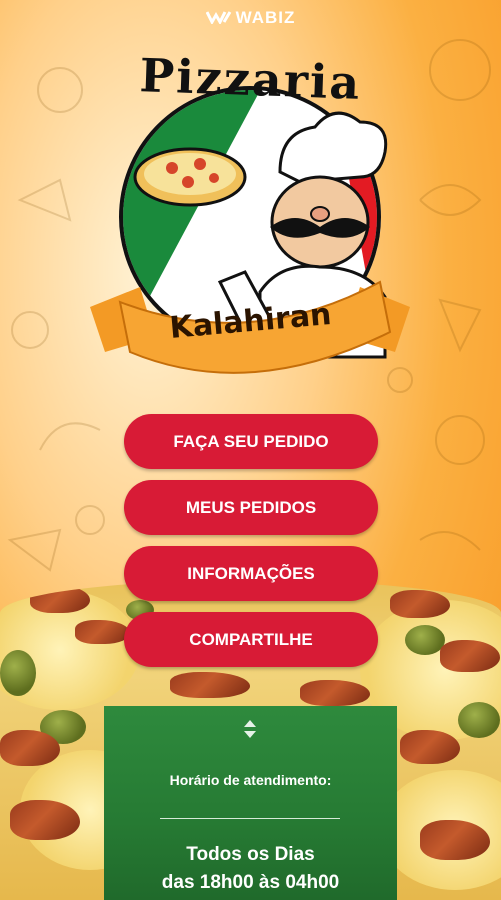 This screenshot has width=501, height=900. Describe the element at coordinates (218, 17) in the screenshot. I see `wabiz-mark-icon` at that location.